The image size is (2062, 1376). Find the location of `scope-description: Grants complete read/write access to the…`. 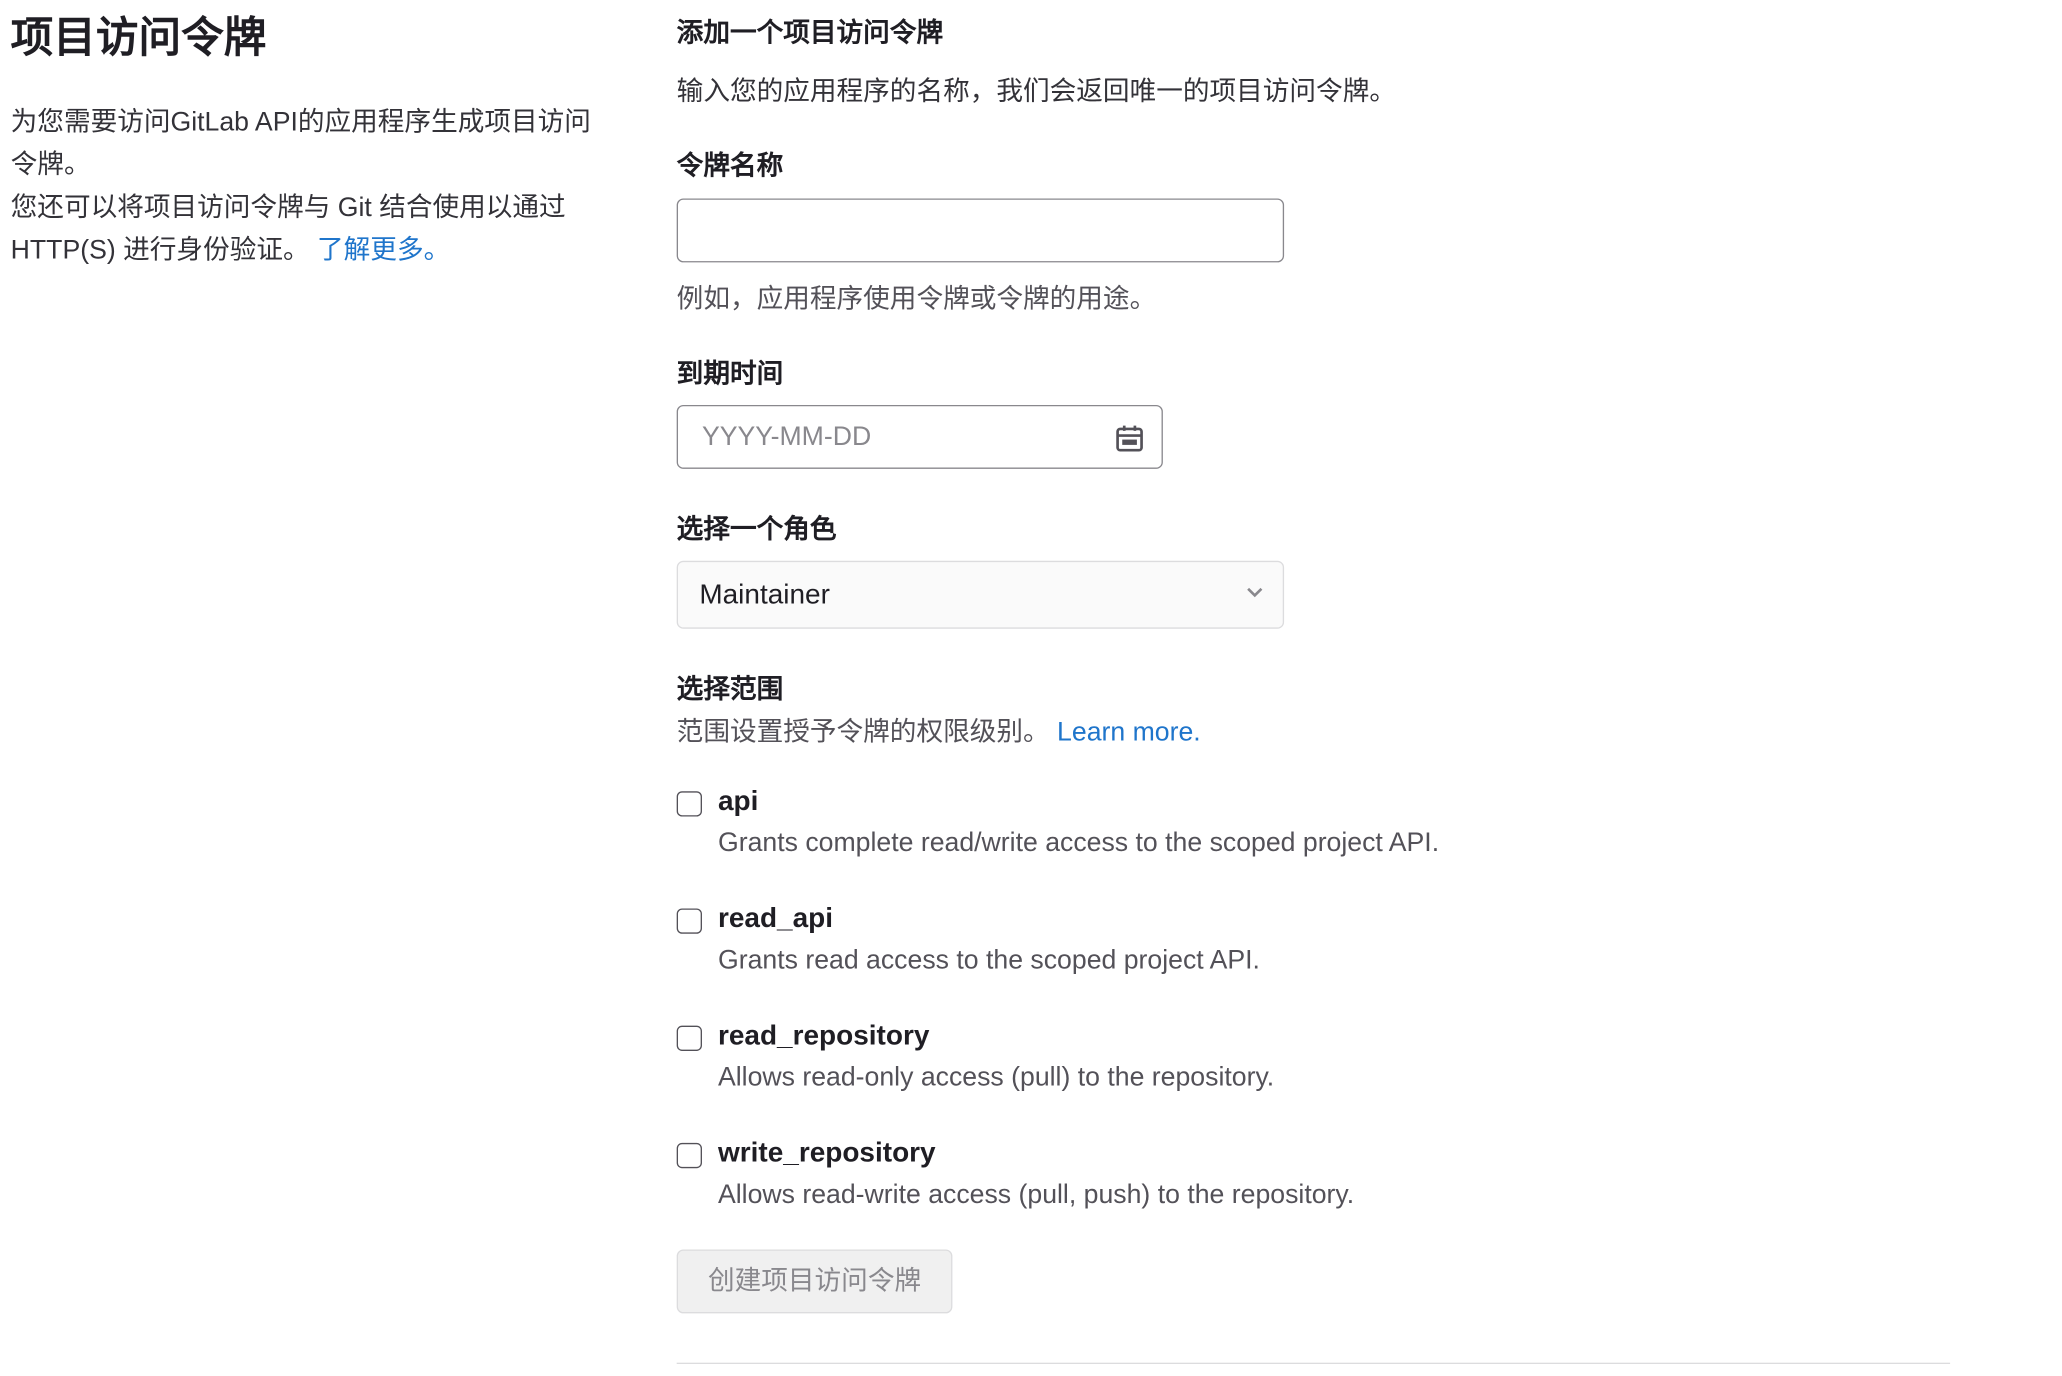

scope-description: Grants complete read/write access to the… is located at coordinates (1078, 843).